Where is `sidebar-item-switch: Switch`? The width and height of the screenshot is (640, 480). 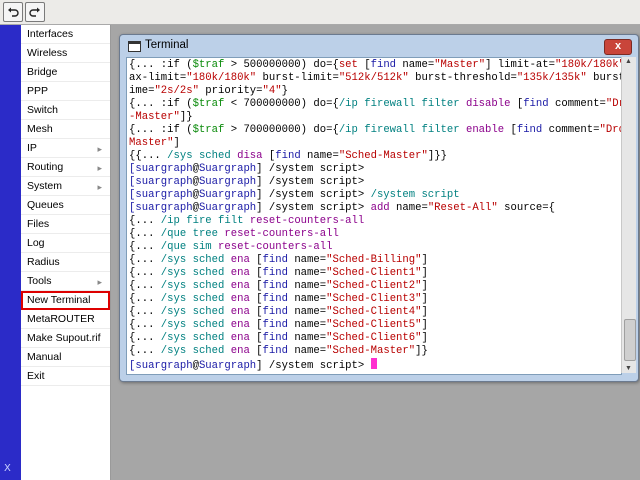 sidebar-item-switch: Switch is located at coordinates (65, 110).